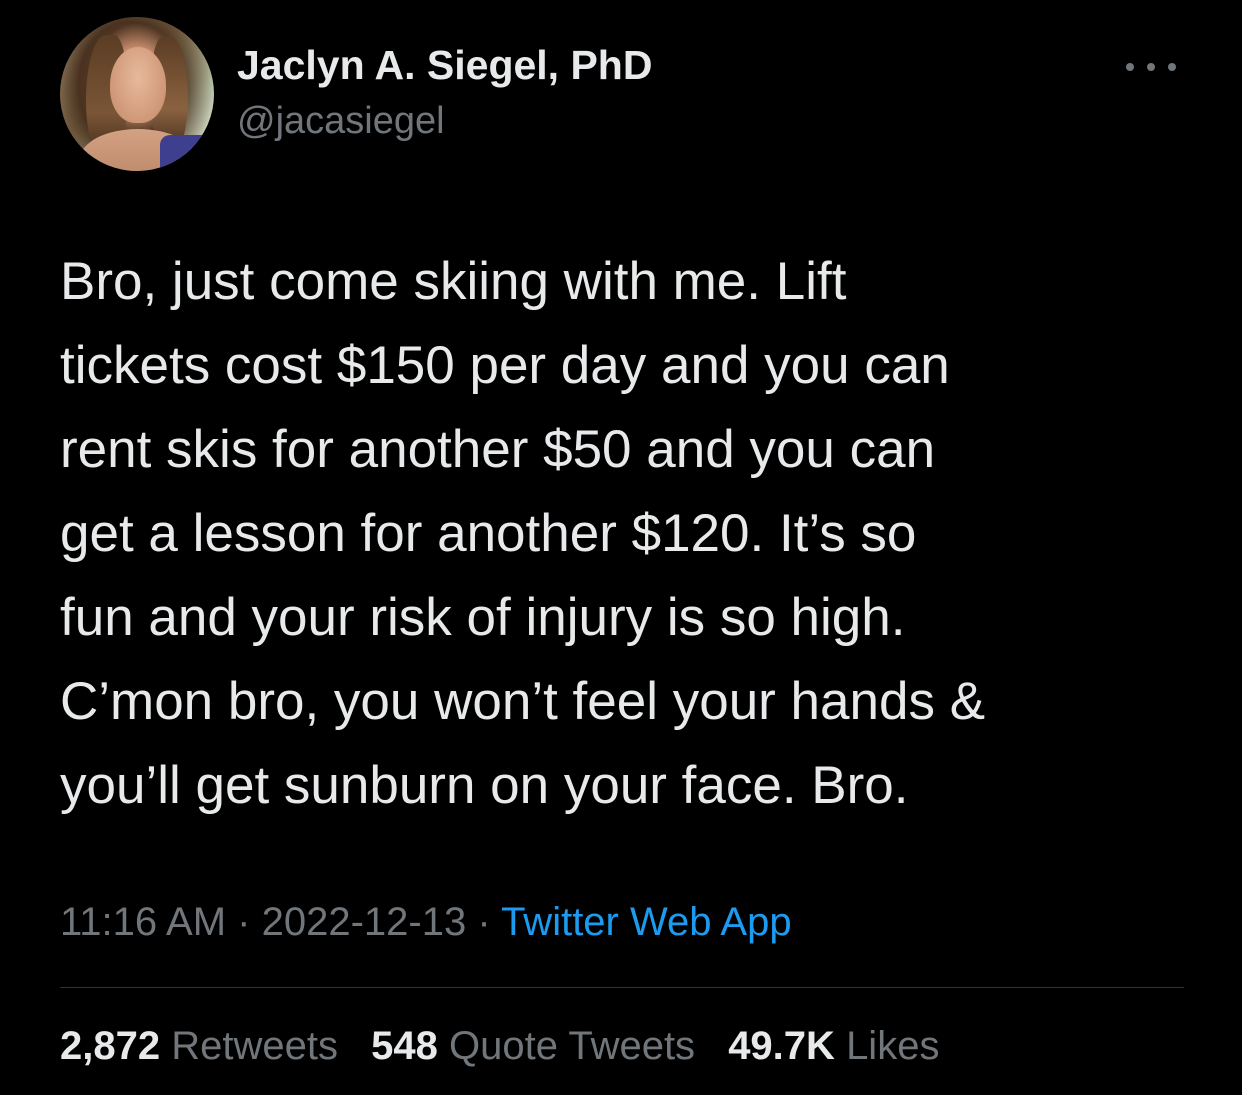 This screenshot has width=1242, height=1095. Describe the element at coordinates (138, 85) in the screenshot. I see `avatar-face` at that location.